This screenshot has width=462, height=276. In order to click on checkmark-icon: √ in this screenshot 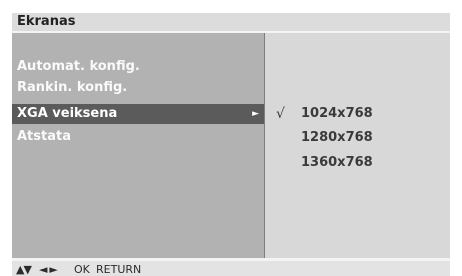, I will do `click(280, 114)`.